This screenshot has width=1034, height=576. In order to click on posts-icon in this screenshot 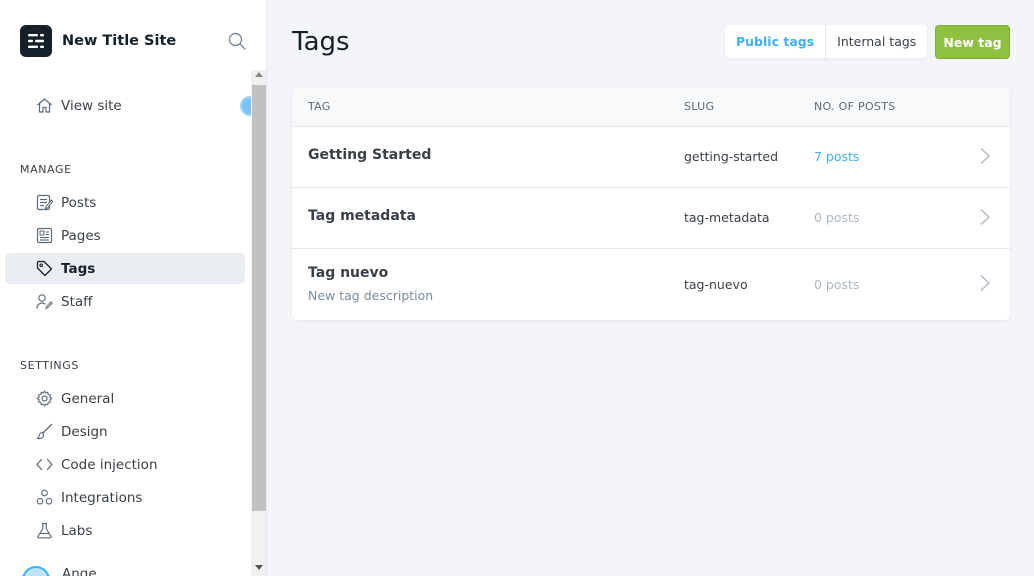, I will do `click(44, 202)`.